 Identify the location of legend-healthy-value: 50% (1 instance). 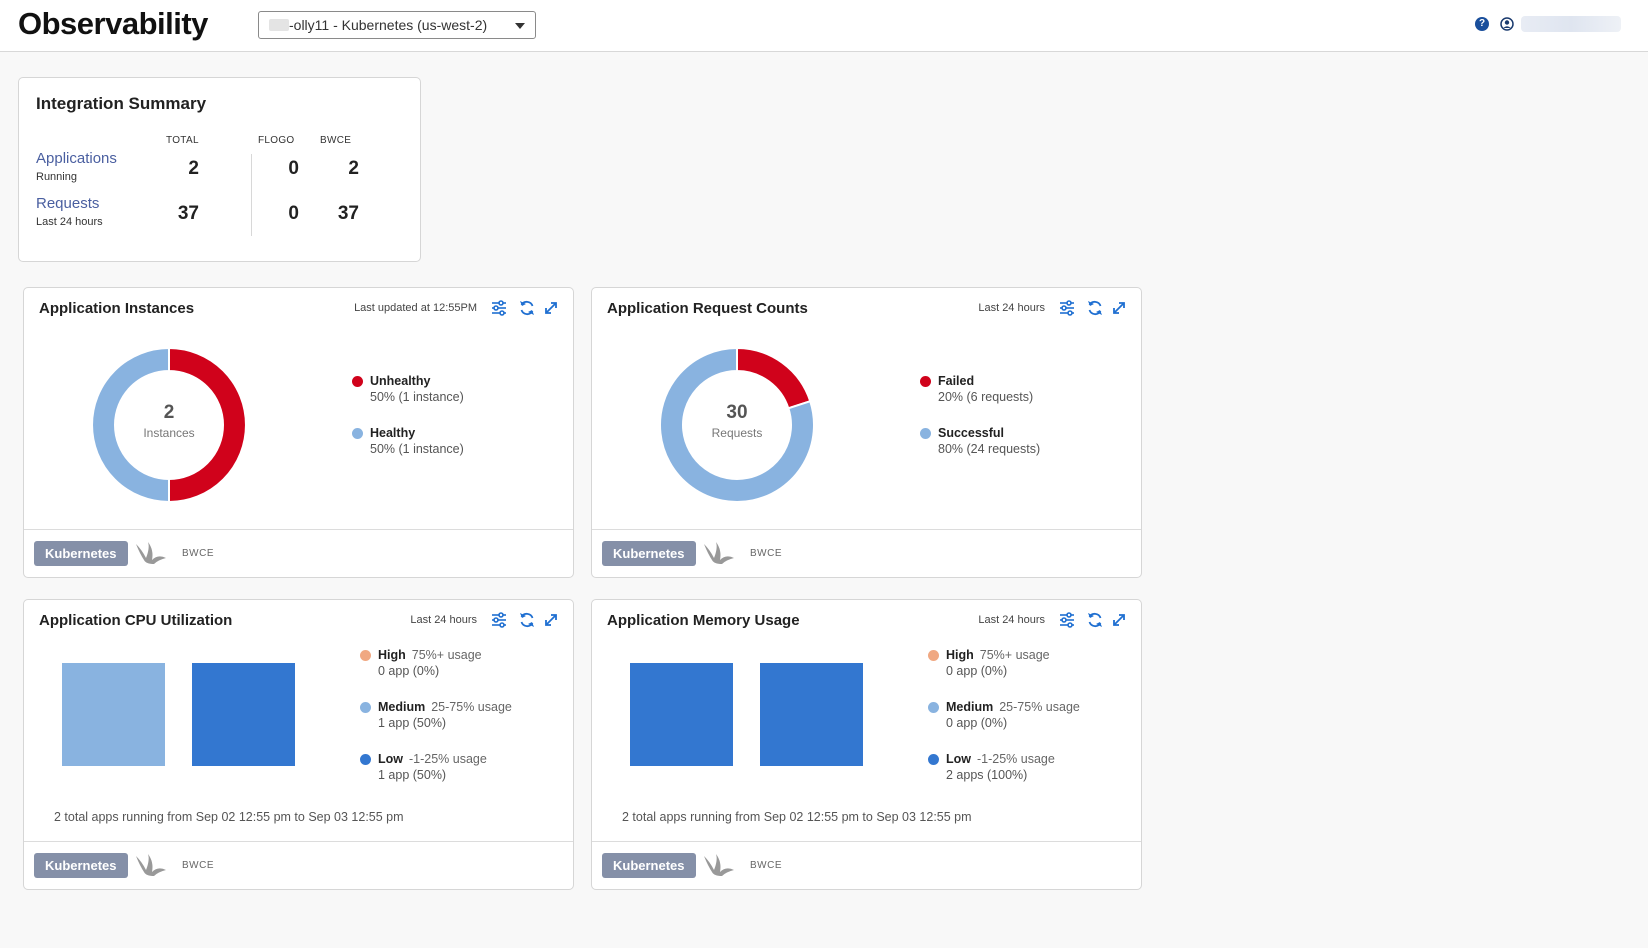
(417, 449).